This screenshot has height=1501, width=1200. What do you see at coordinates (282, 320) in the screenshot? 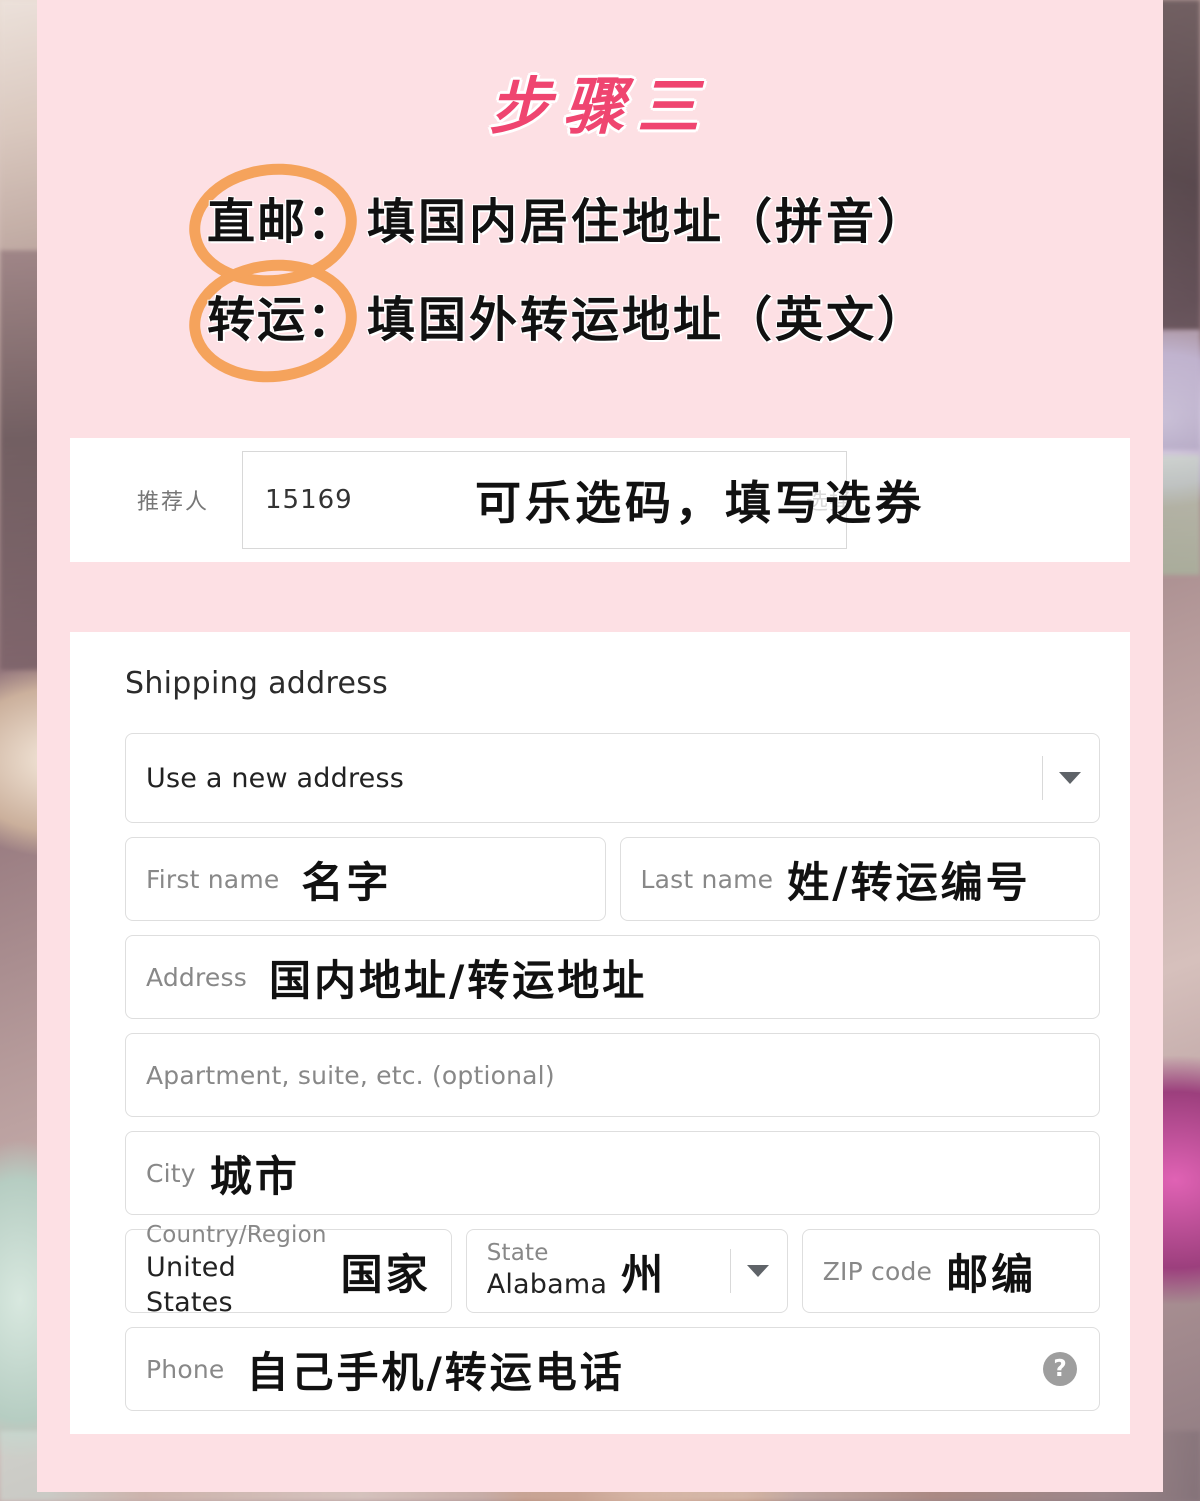
I see `note-key-forwarding: 转运：` at bounding box center [282, 320].